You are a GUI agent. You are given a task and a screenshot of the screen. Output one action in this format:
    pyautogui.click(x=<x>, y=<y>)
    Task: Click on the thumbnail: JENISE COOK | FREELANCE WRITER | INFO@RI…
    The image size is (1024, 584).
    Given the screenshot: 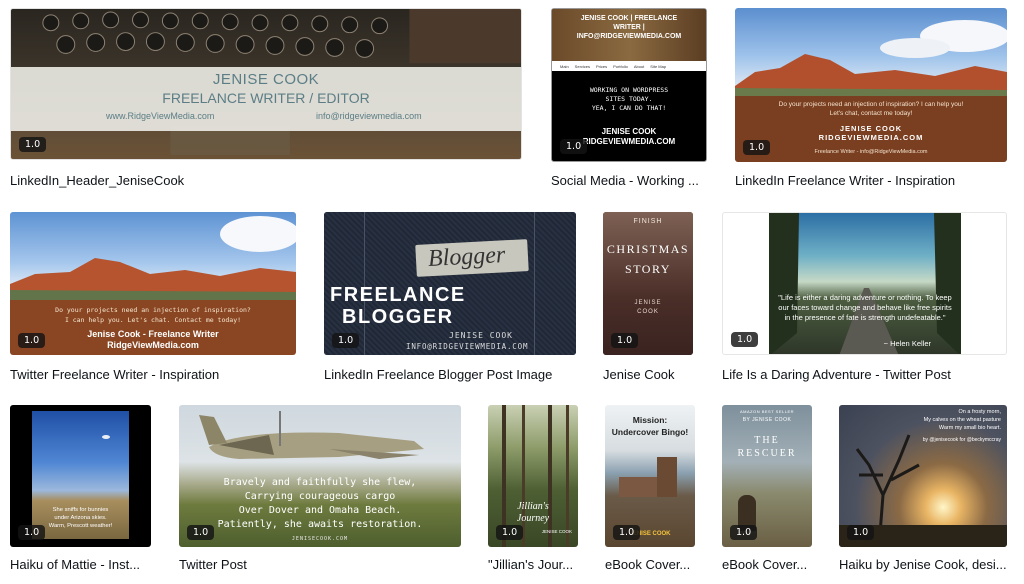 What is the action you would take?
    pyautogui.click(x=629, y=85)
    